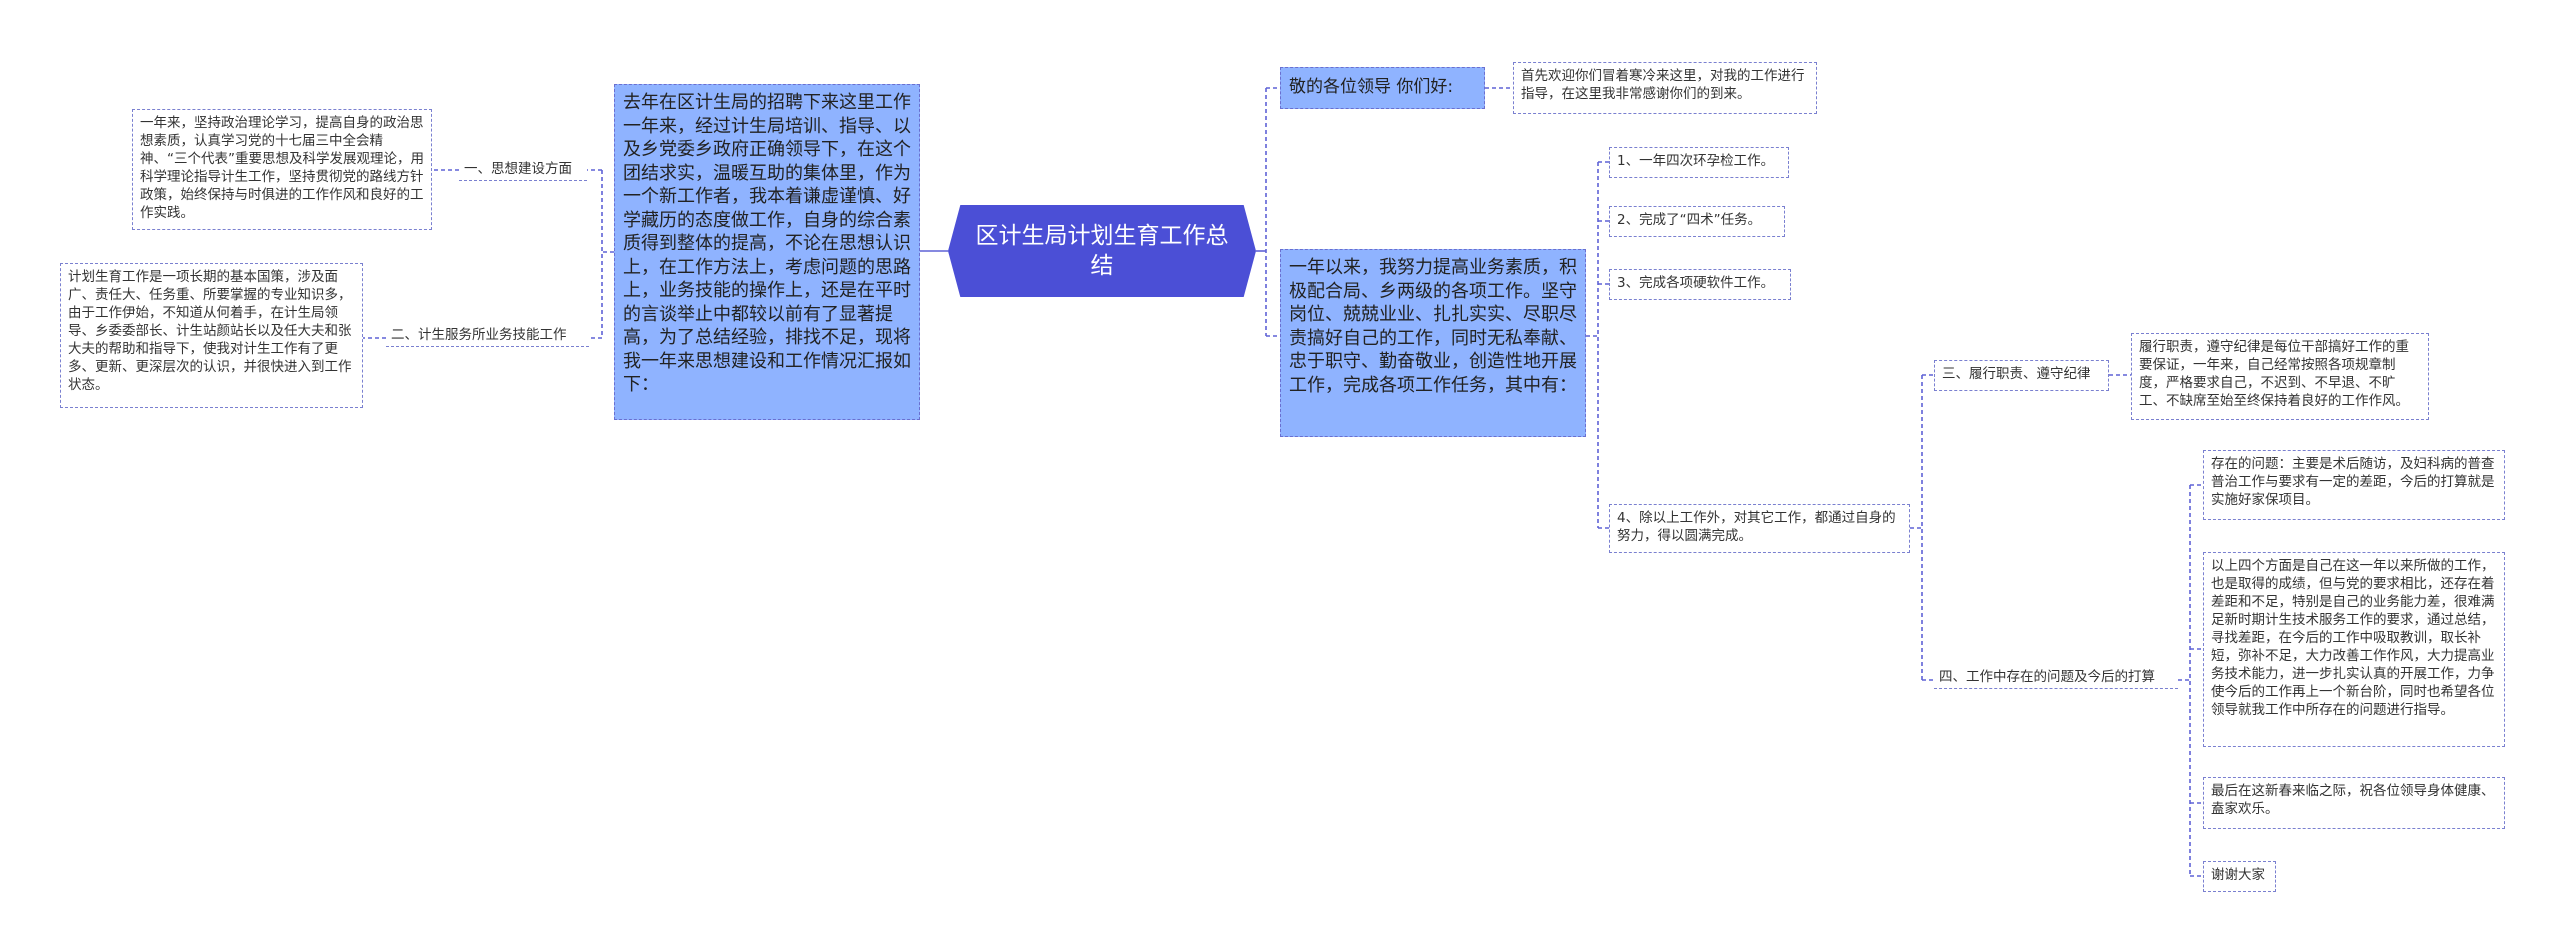 The height and width of the screenshot is (951, 2560). I want to click on section4-item-3: 最后在这新春来临之际，祝各位领导身体健康、盍家欢乐。, so click(2354, 803).